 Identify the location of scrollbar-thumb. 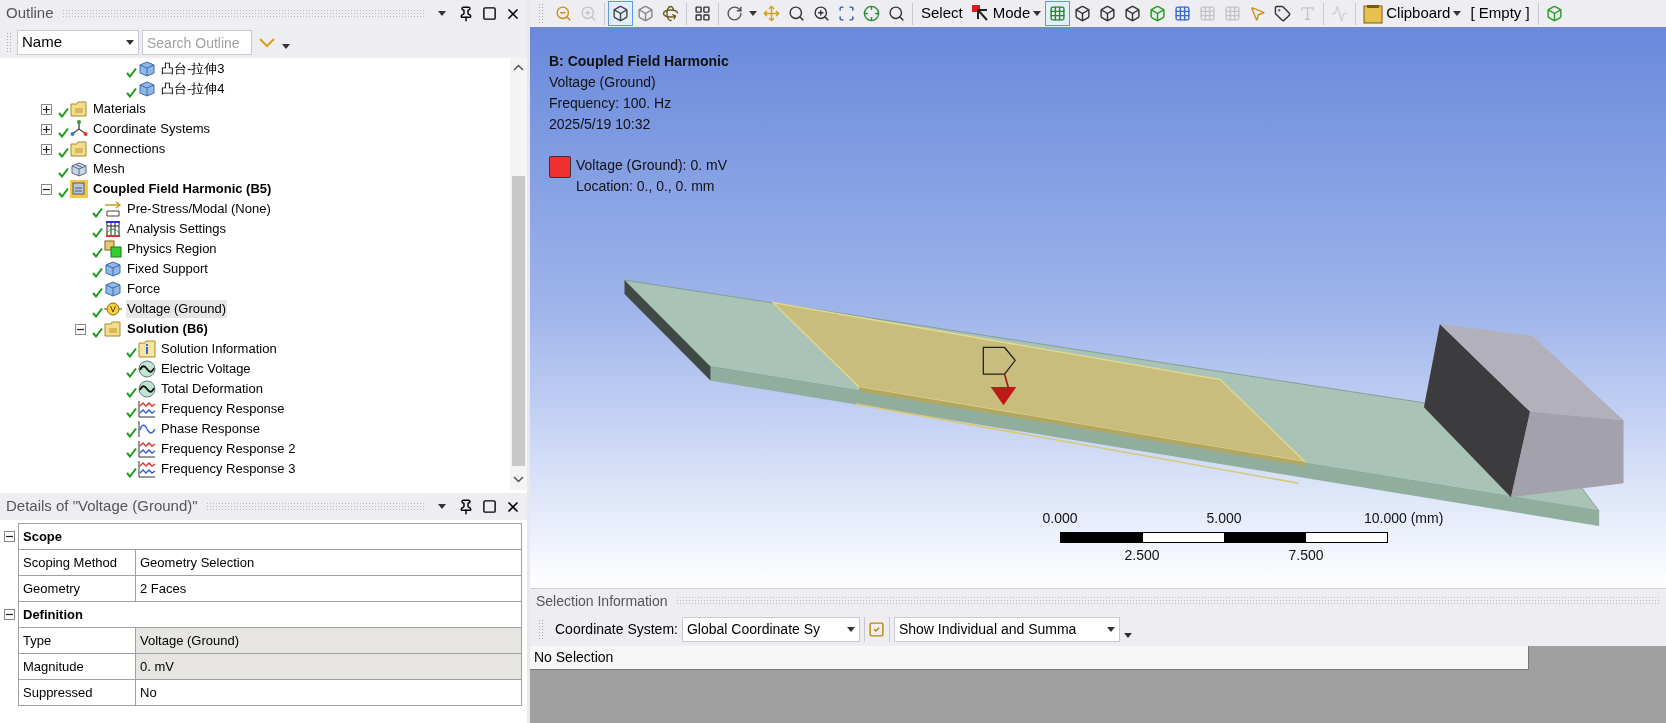
(518, 321).